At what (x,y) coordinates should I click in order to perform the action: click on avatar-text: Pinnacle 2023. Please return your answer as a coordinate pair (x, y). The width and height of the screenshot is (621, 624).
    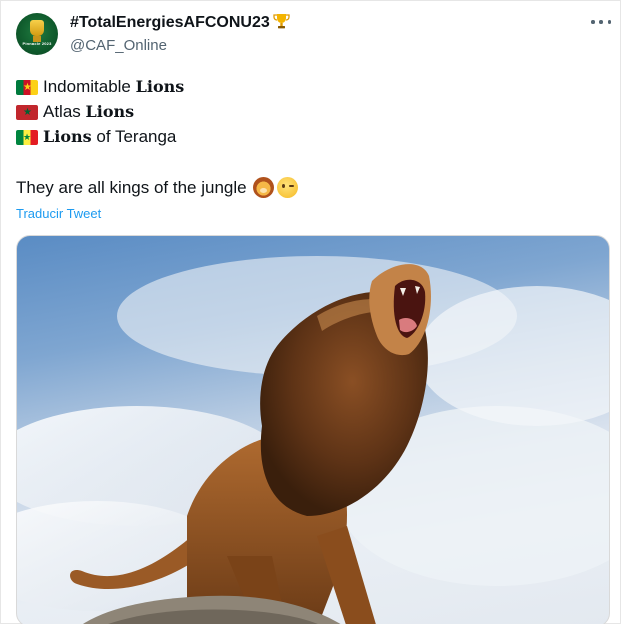
    Looking at the image, I should click on (37, 43).